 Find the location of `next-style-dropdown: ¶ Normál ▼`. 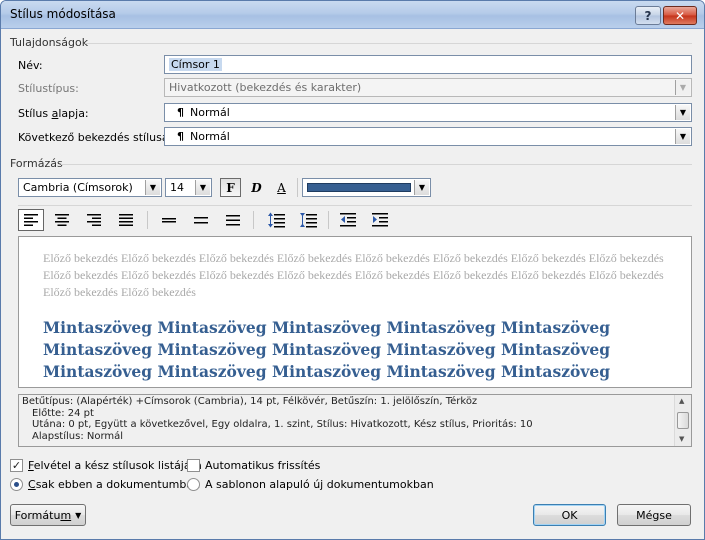

next-style-dropdown: ¶ Normál ▼ is located at coordinates (428, 136).